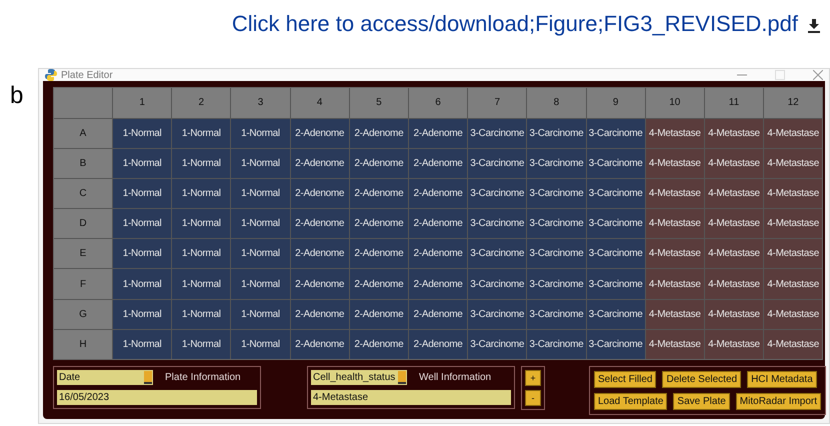 This screenshot has width=830, height=426. Describe the element at coordinates (260, 103) in the screenshot. I see `column-header: 3` at that location.